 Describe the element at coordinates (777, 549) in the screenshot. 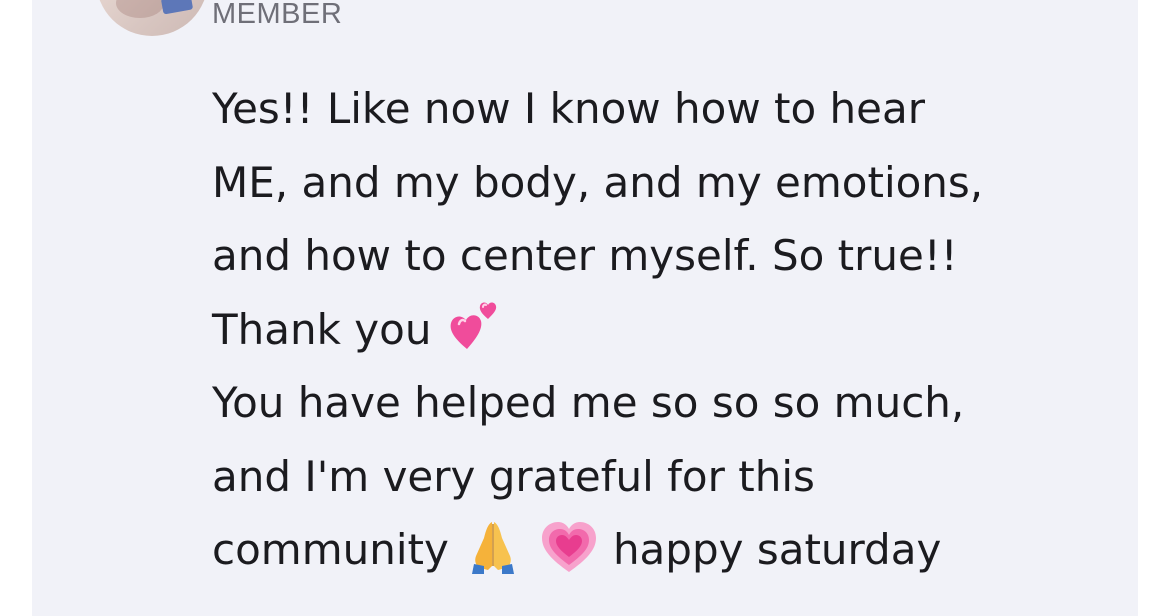

I see `comment-line-text: happy saturday` at that location.